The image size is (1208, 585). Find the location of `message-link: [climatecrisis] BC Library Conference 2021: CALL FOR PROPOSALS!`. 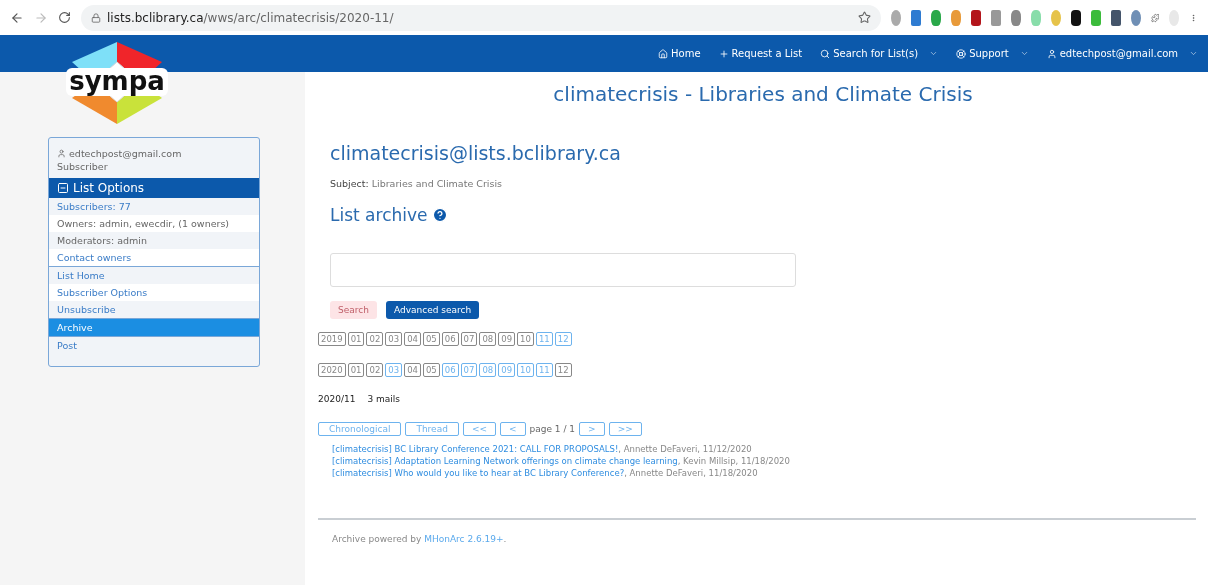

message-link: [climatecrisis] BC Library Conference 2021: CALL FOR PROPOSALS! is located at coordinates (475, 449).